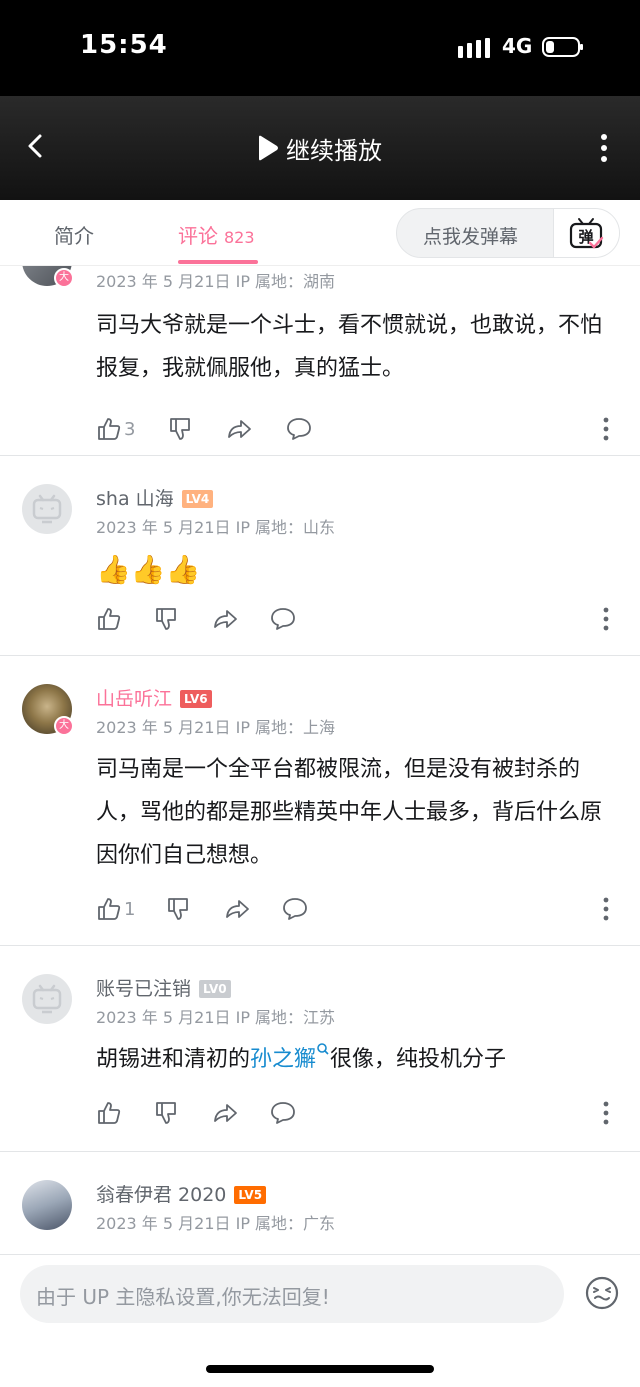 This screenshot has height=1387, width=640. I want to click on username: 山岳听江 LV6, so click(154, 697).